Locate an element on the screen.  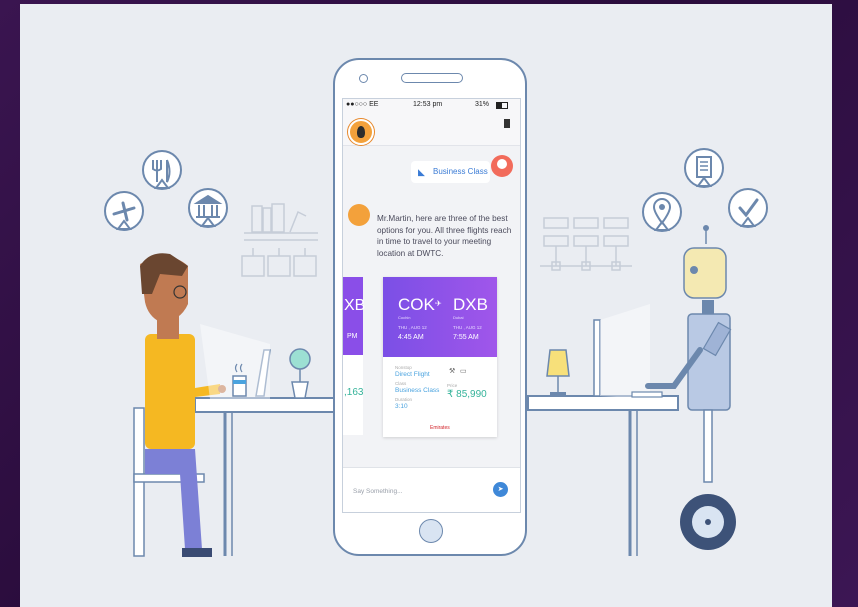
airplane-icon is located at coordinates (124, 211).